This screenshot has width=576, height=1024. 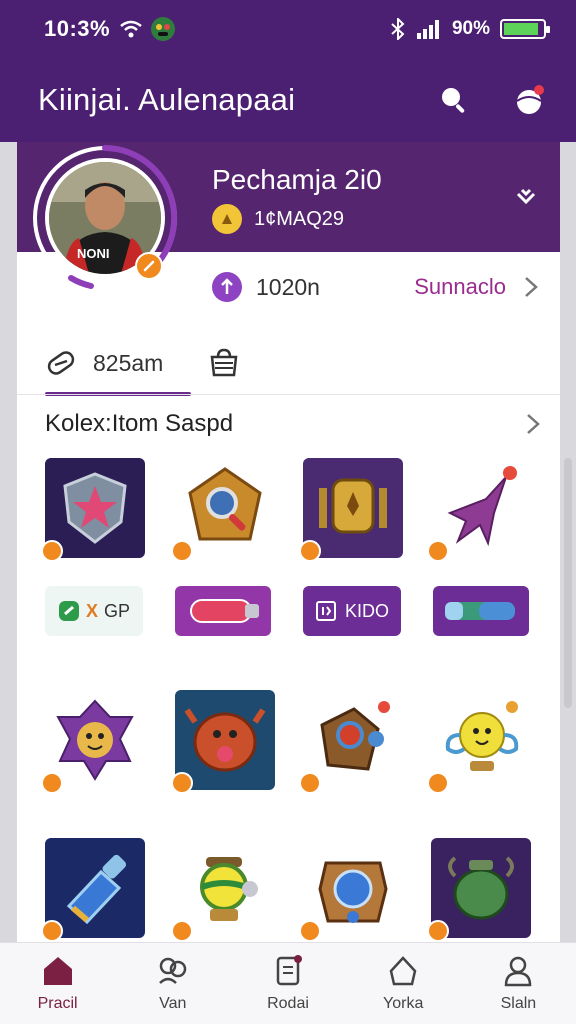 I want to click on cylinder-item, so click(x=481, y=611).